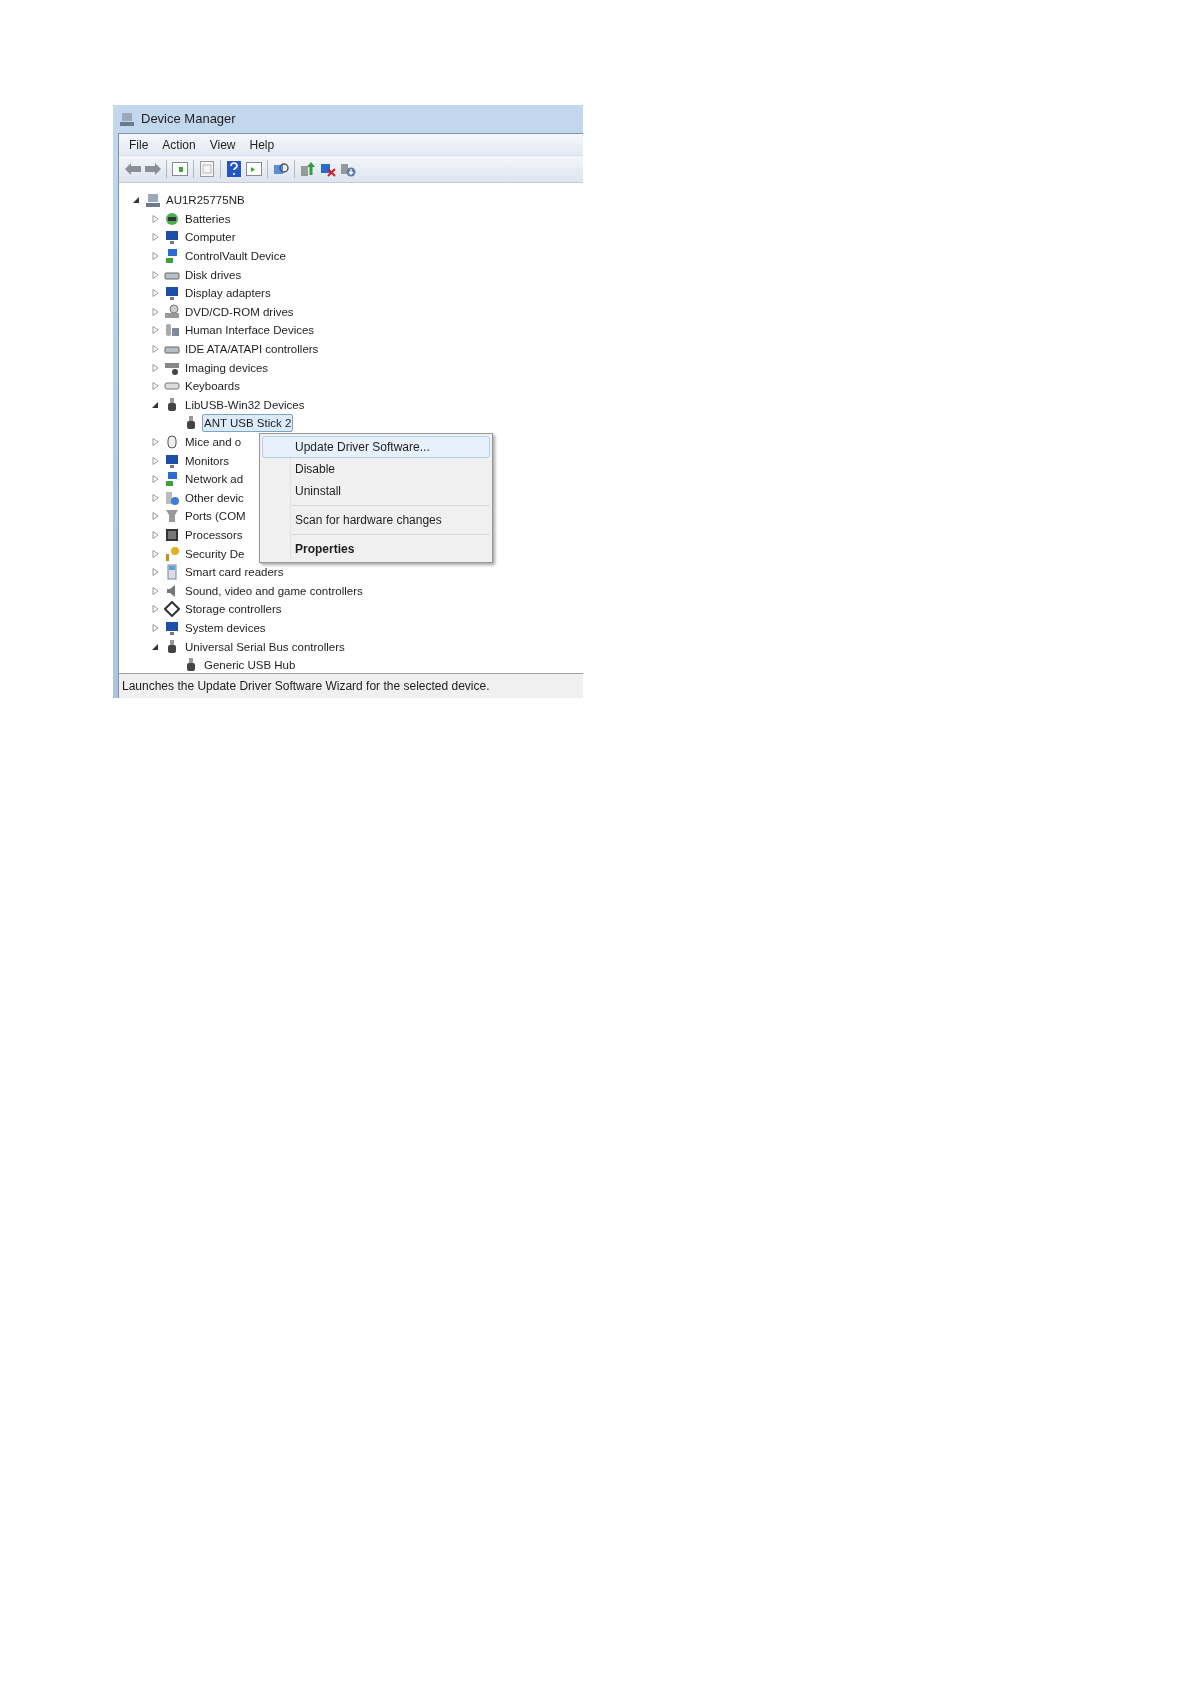 The image size is (1191, 1684). Describe the element at coordinates (172, 330) in the screenshot. I see `device-icon` at that location.